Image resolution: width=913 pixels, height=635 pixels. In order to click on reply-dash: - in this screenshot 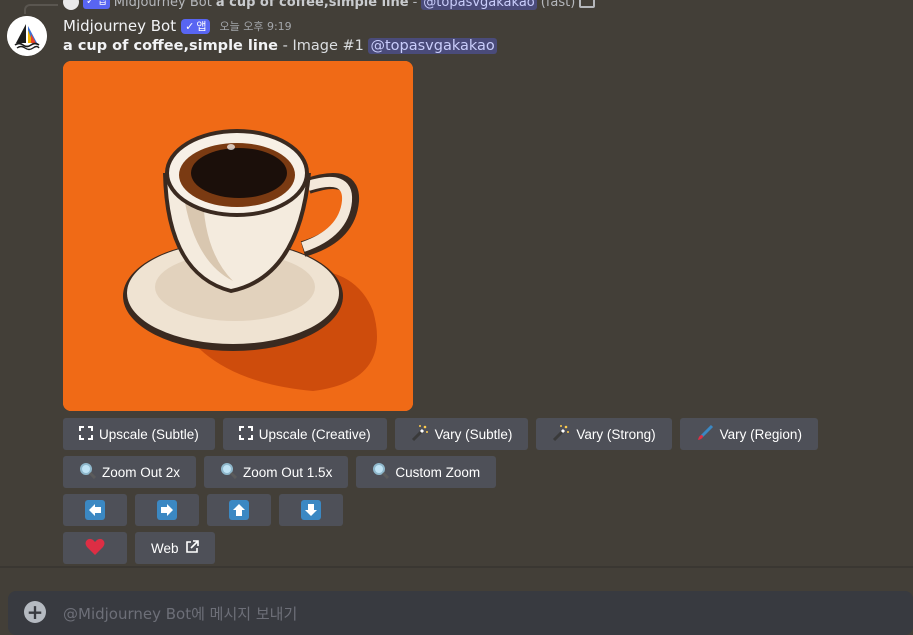, I will do `click(415, 5)`.